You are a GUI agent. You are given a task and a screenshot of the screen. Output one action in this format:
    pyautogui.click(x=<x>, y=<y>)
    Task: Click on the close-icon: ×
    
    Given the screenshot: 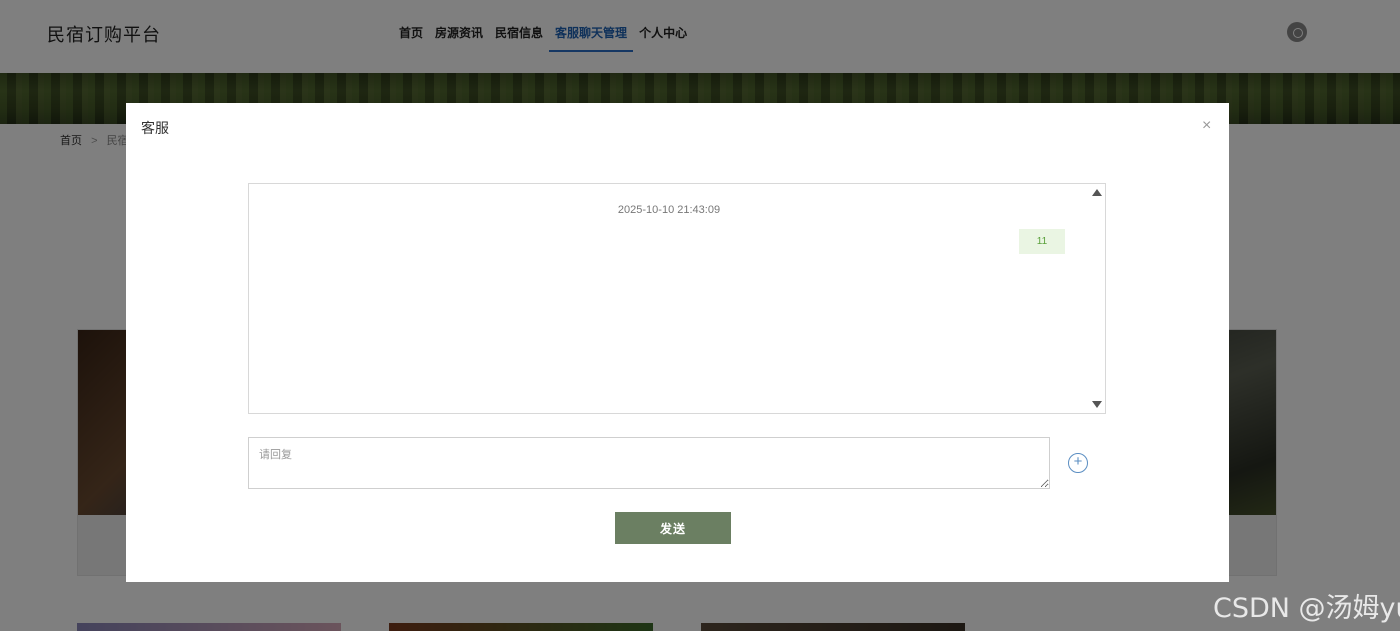 What is the action you would take?
    pyautogui.click(x=1206, y=126)
    